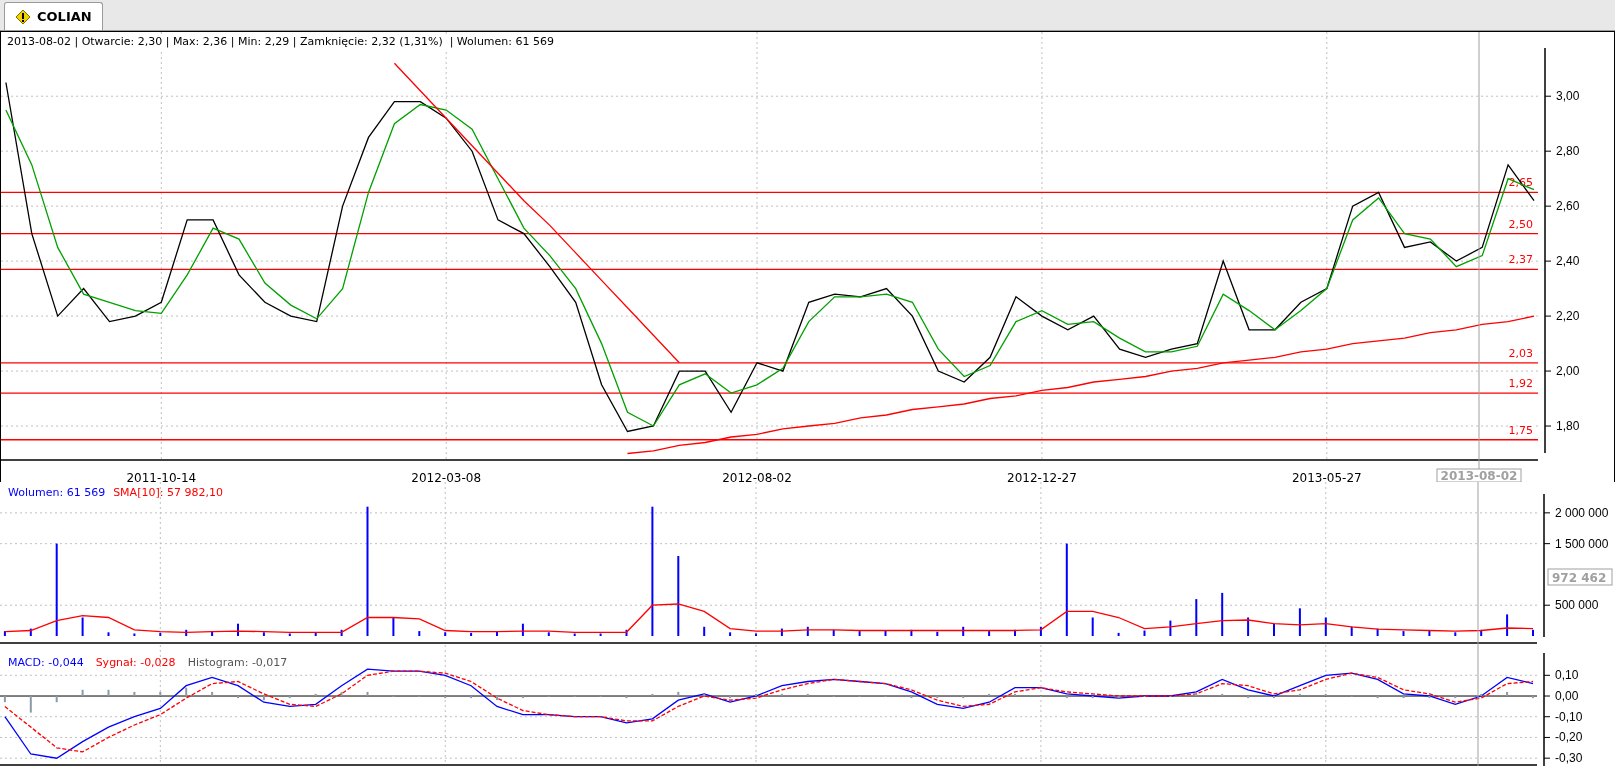  What do you see at coordinates (1568, 206) in the screenshot?
I see `axis-label: 2,60` at bounding box center [1568, 206].